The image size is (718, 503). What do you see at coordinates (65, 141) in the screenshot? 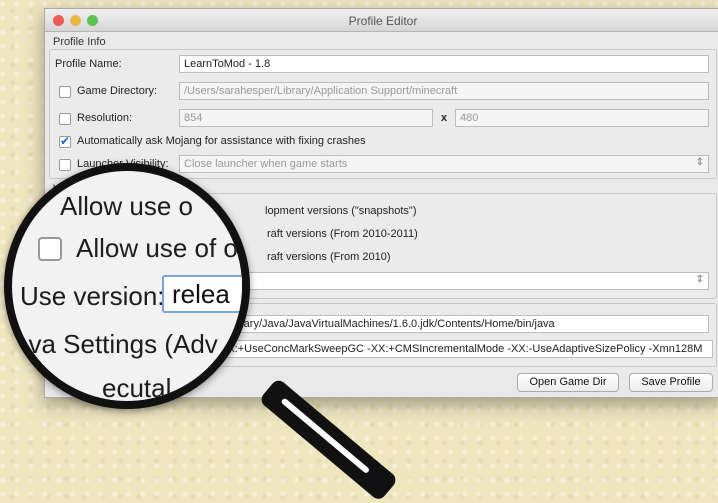
I see `auto-assist-checkbox` at bounding box center [65, 141].